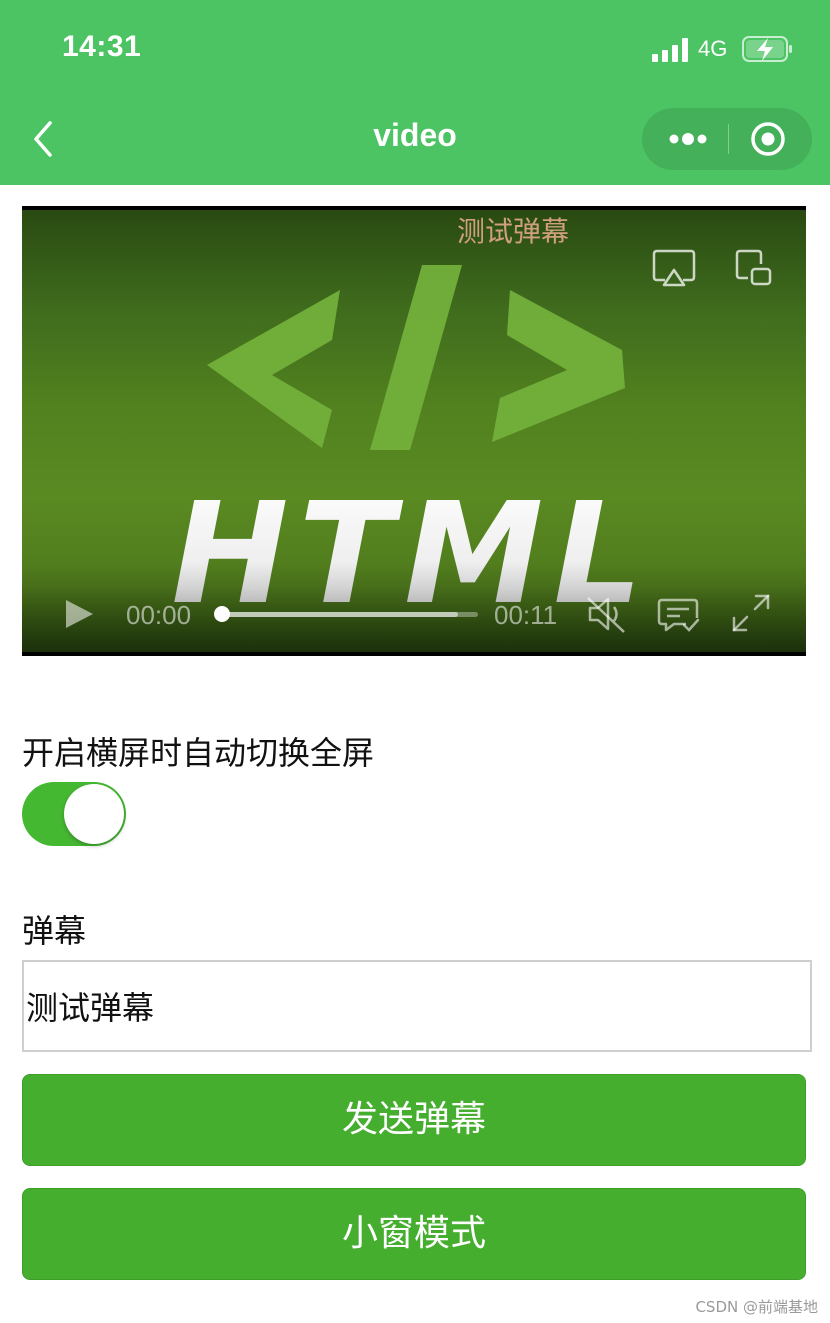  What do you see at coordinates (754, 268) in the screenshot?
I see `picture-in-picture-icon` at bounding box center [754, 268].